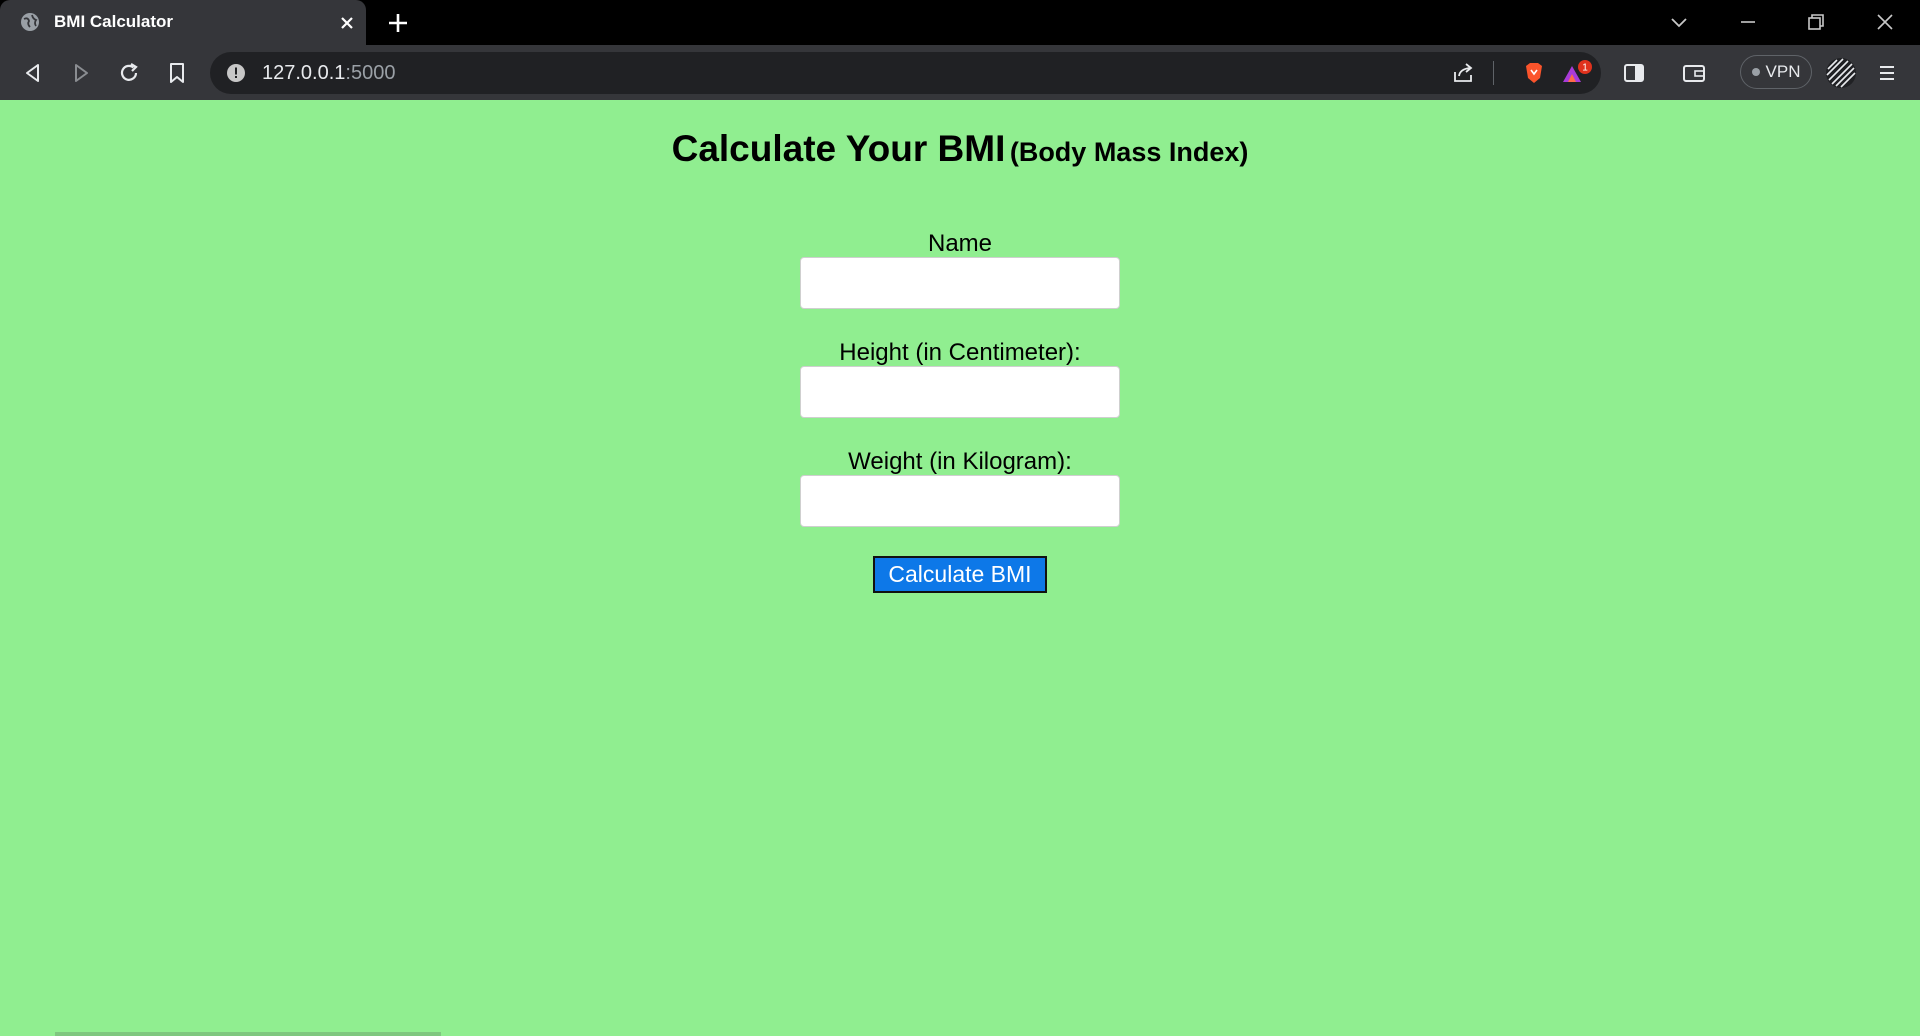 Image resolution: width=1920 pixels, height=1036 pixels. Describe the element at coordinates (960, 461) in the screenshot. I see `weight-label: Weight (in Kilogram):` at that location.